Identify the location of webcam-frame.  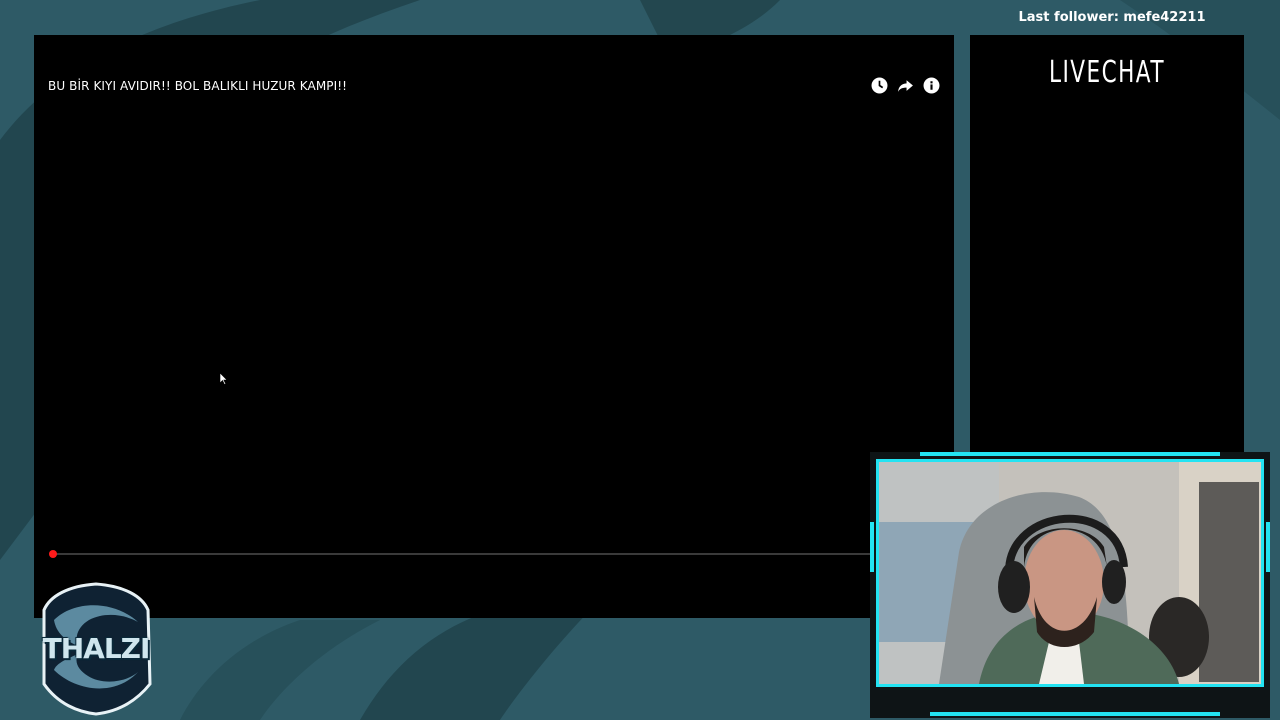
(1070, 585).